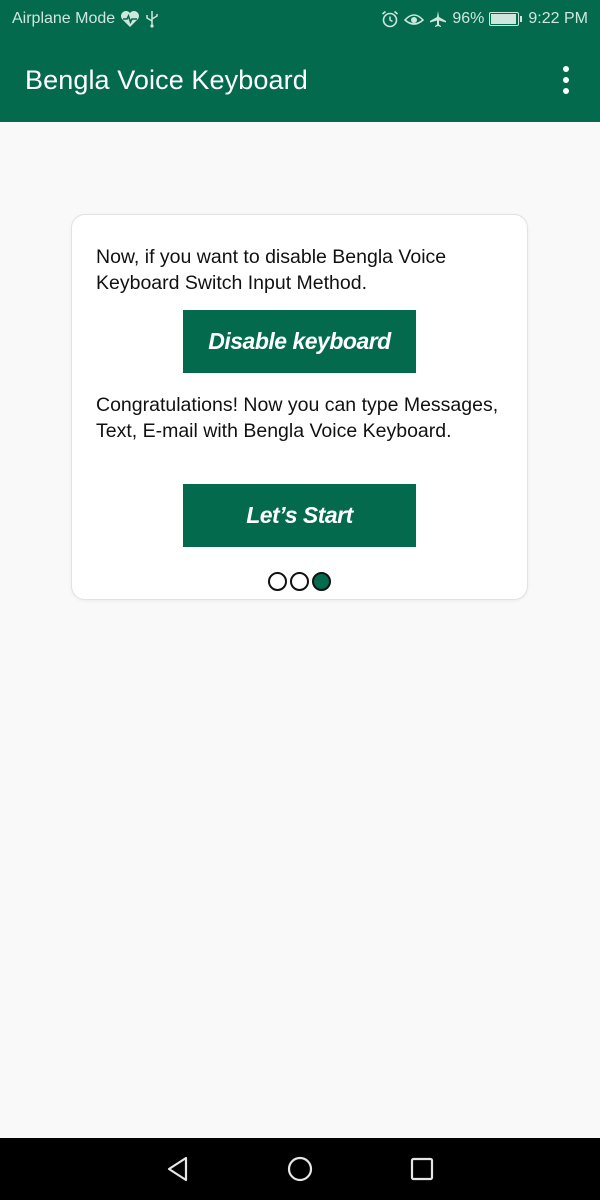  What do you see at coordinates (299, 515) in the screenshot?
I see `lets-start-button: Let’s Start` at bounding box center [299, 515].